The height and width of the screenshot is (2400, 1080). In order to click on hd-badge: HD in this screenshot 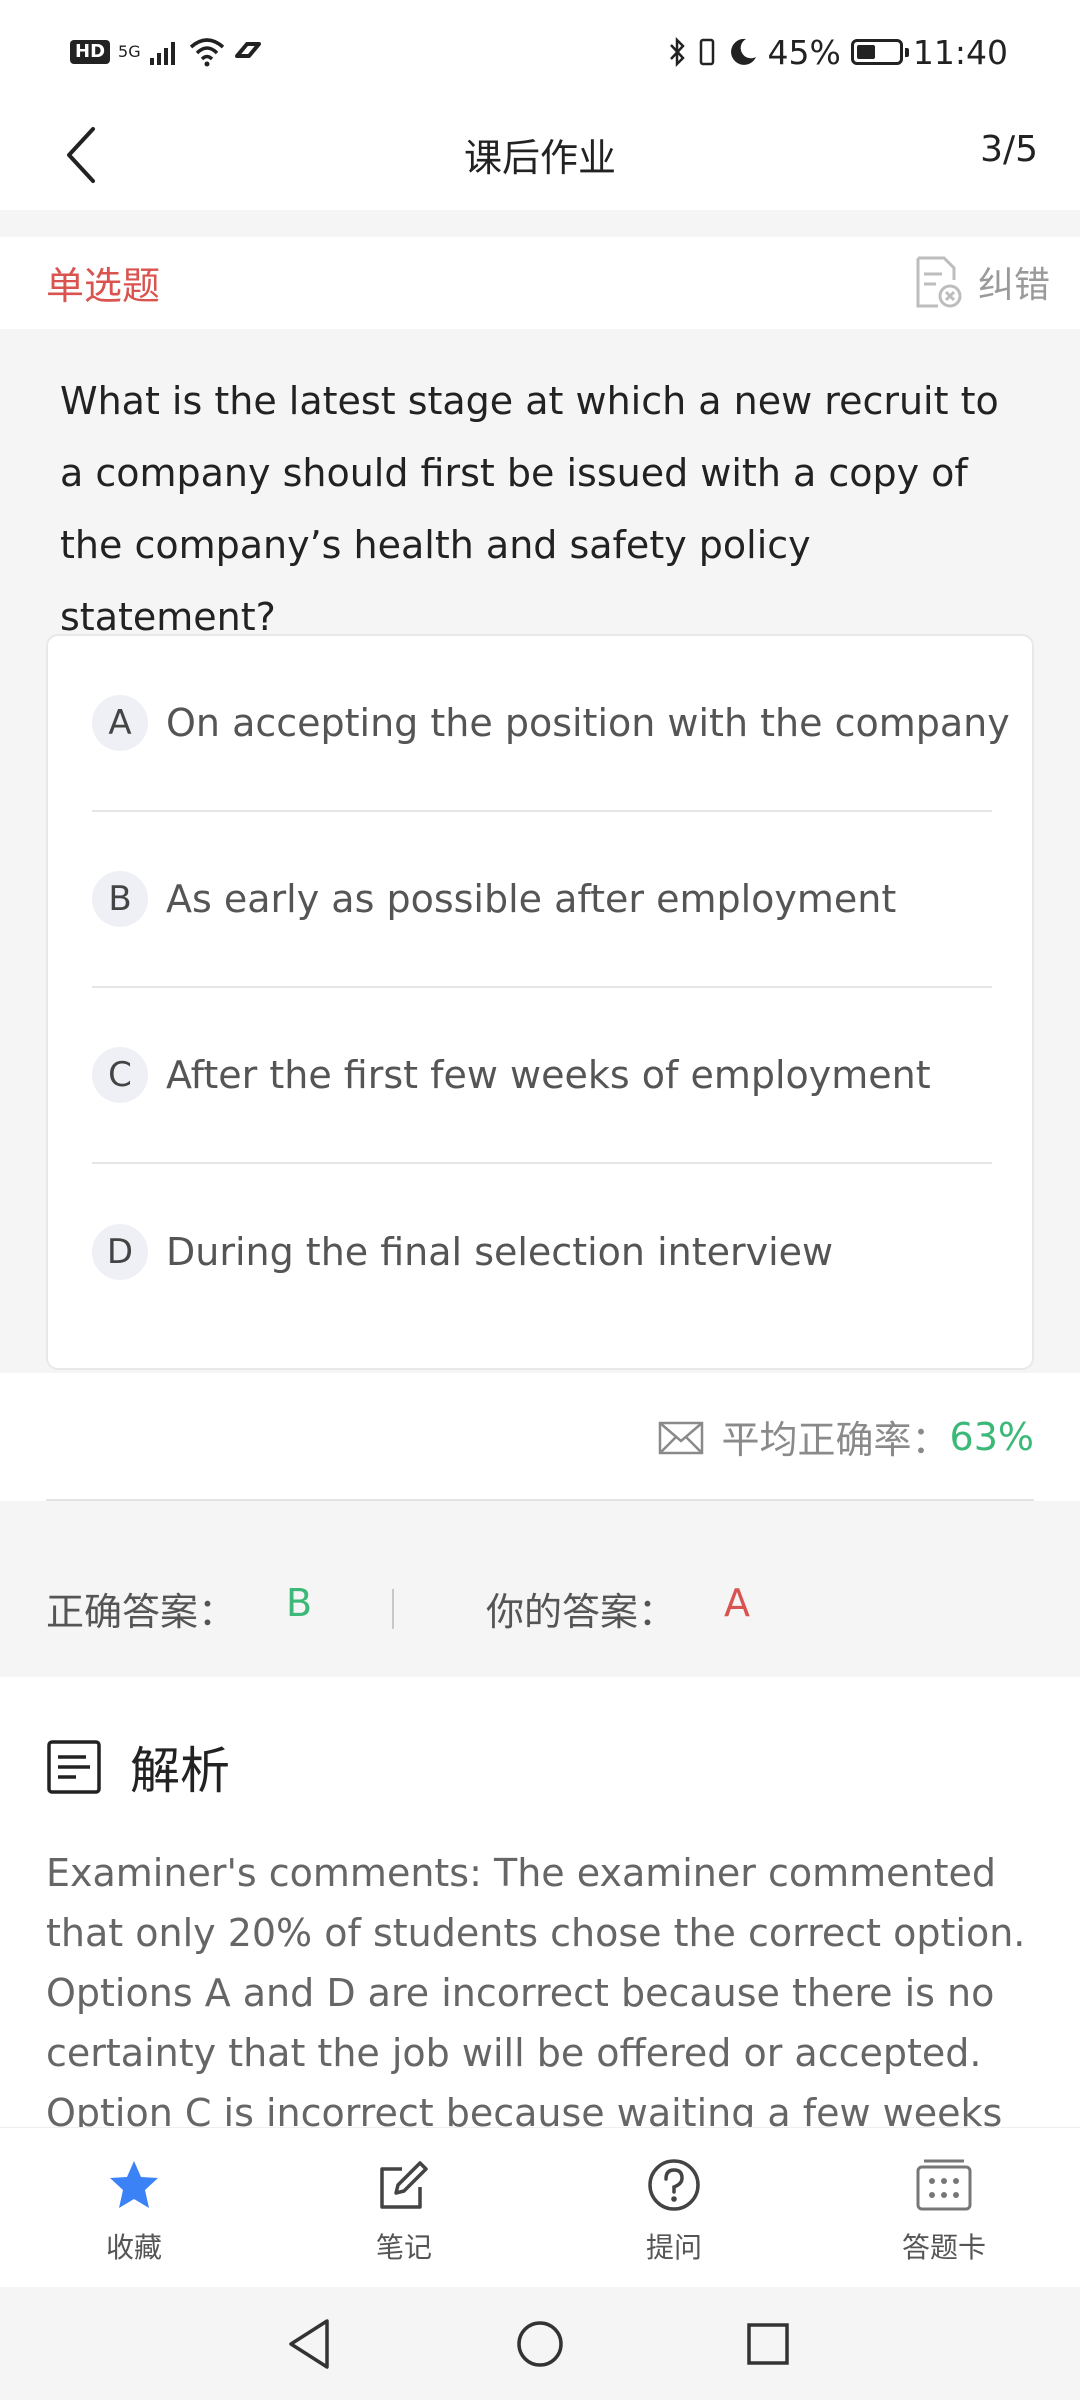, I will do `click(90, 52)`.